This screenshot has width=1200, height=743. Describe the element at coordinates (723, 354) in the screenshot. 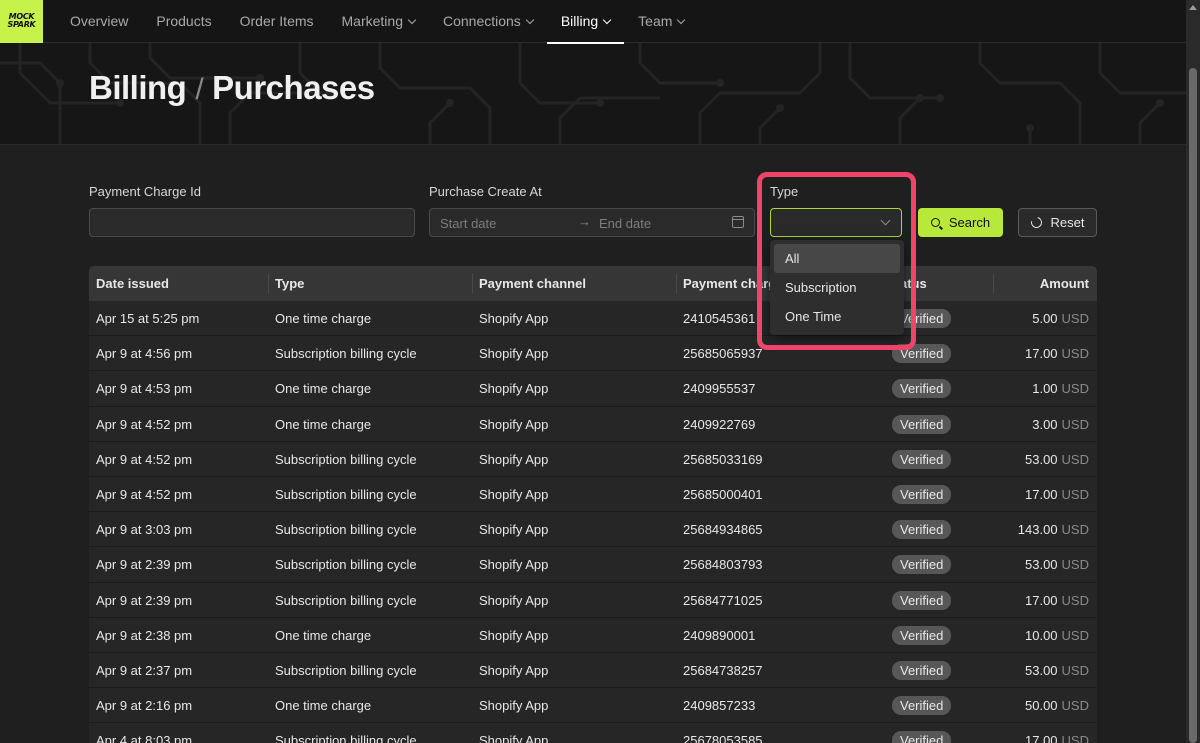

I see `cell-charge: 25685065937` at that location.